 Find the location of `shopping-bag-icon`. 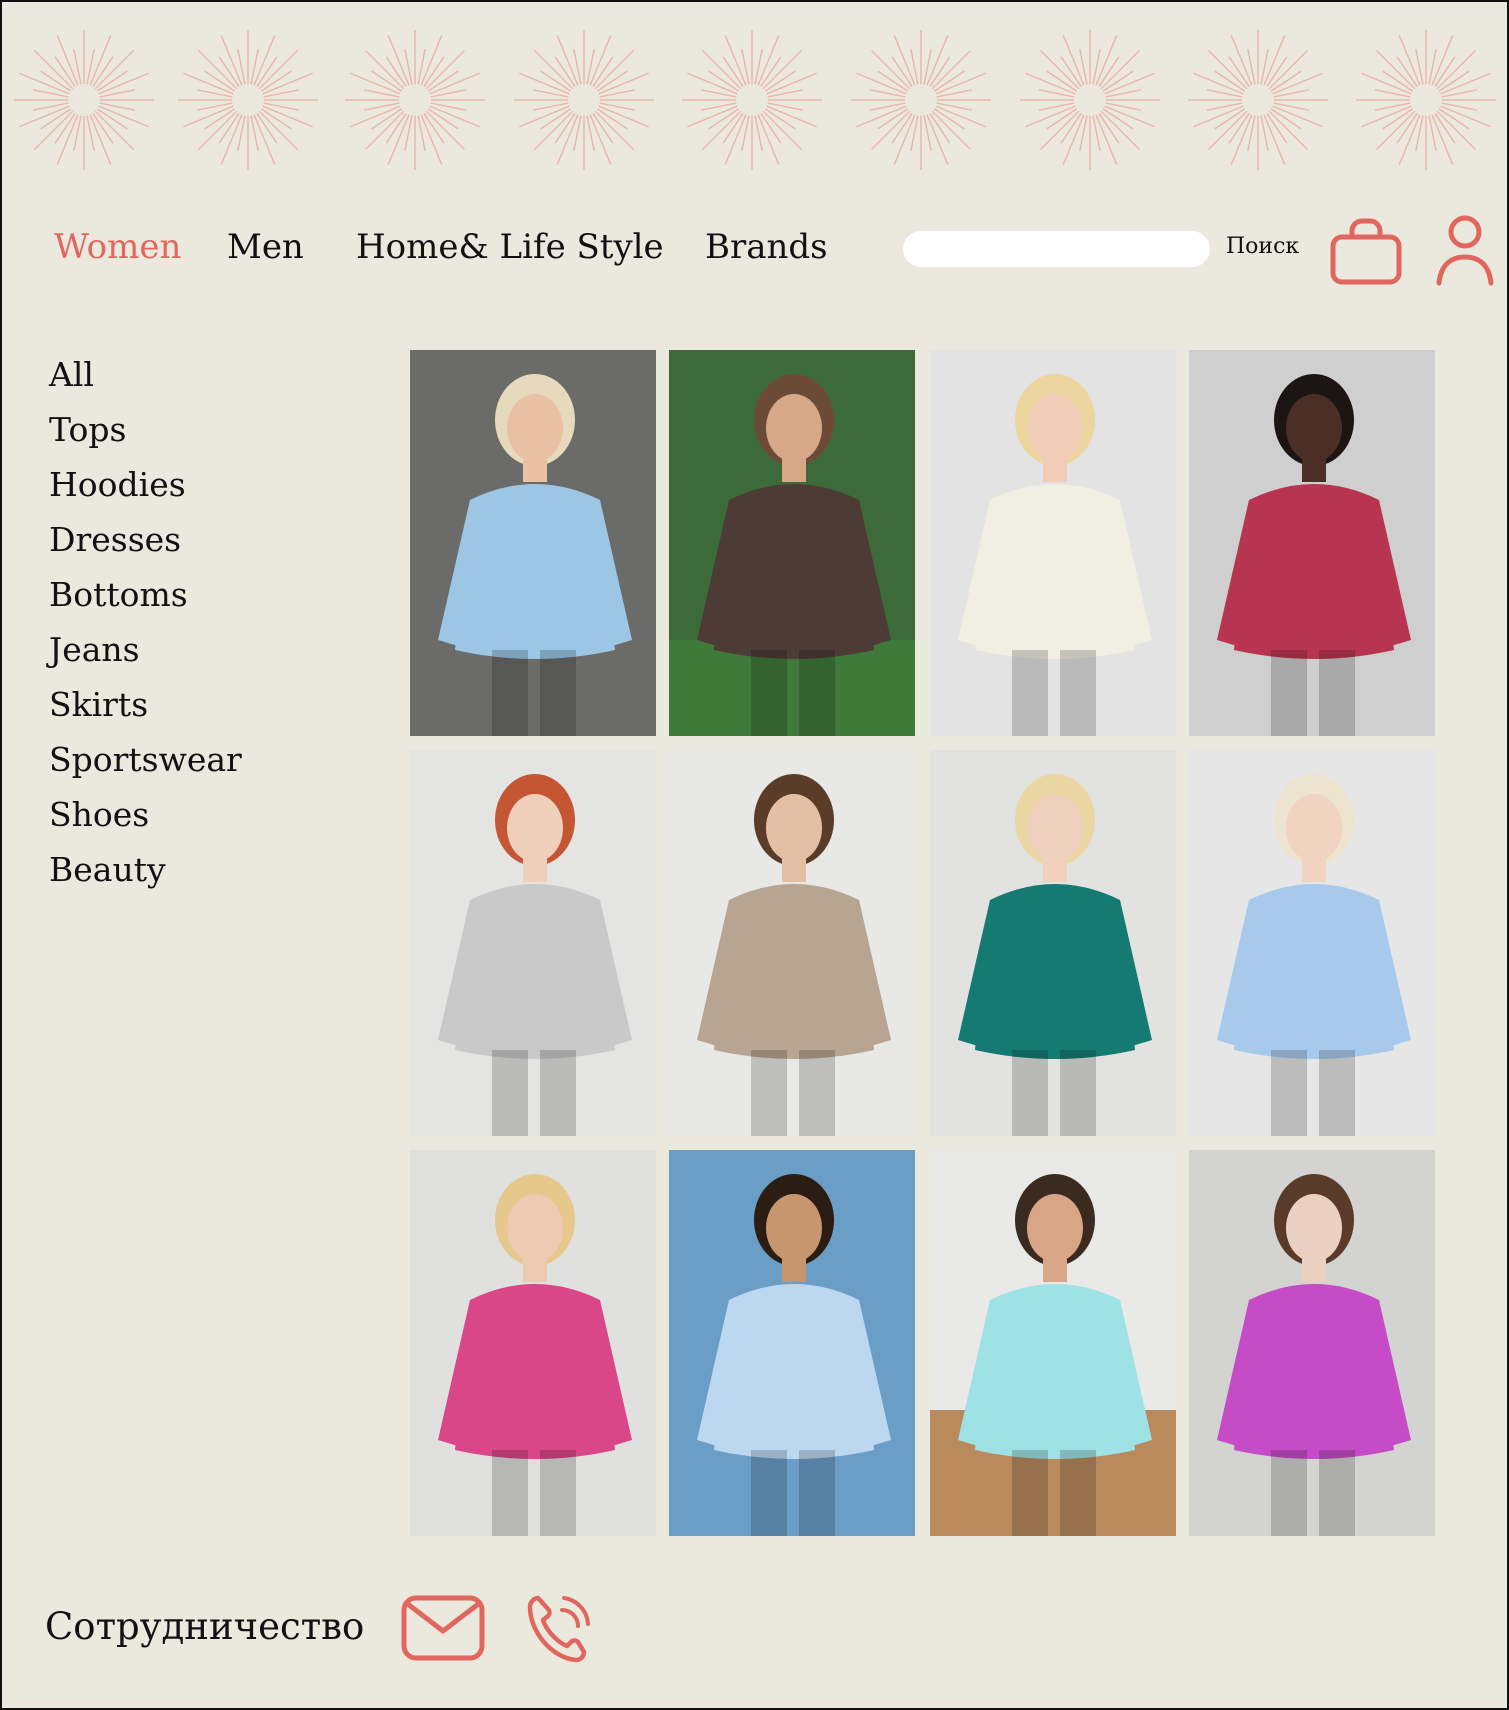

shopping-bag-icon is located at coordinates (1366, 251).